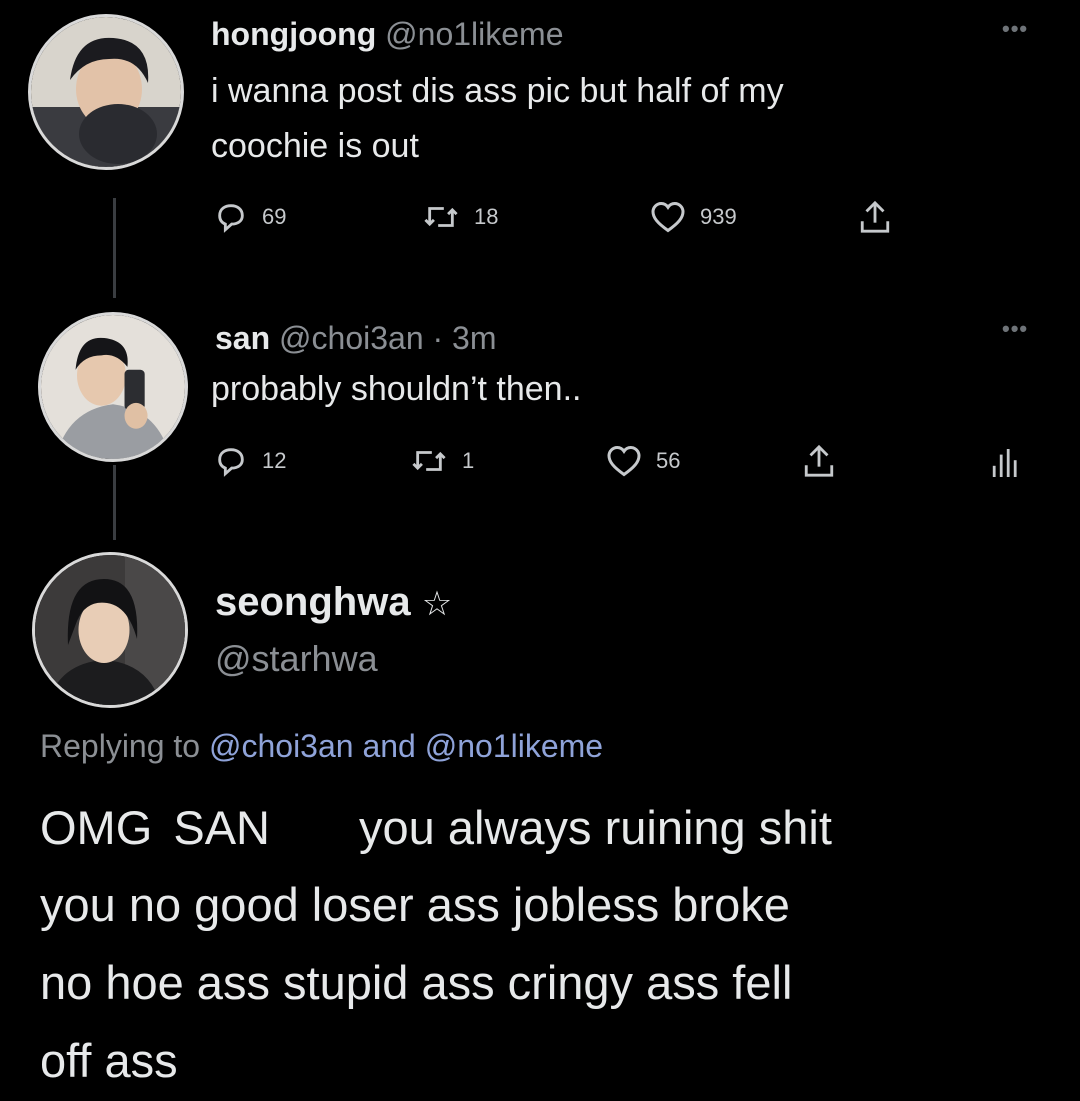 The image size is (1080, 1101). I want to click on analytics-icon, so click(1004, 463).